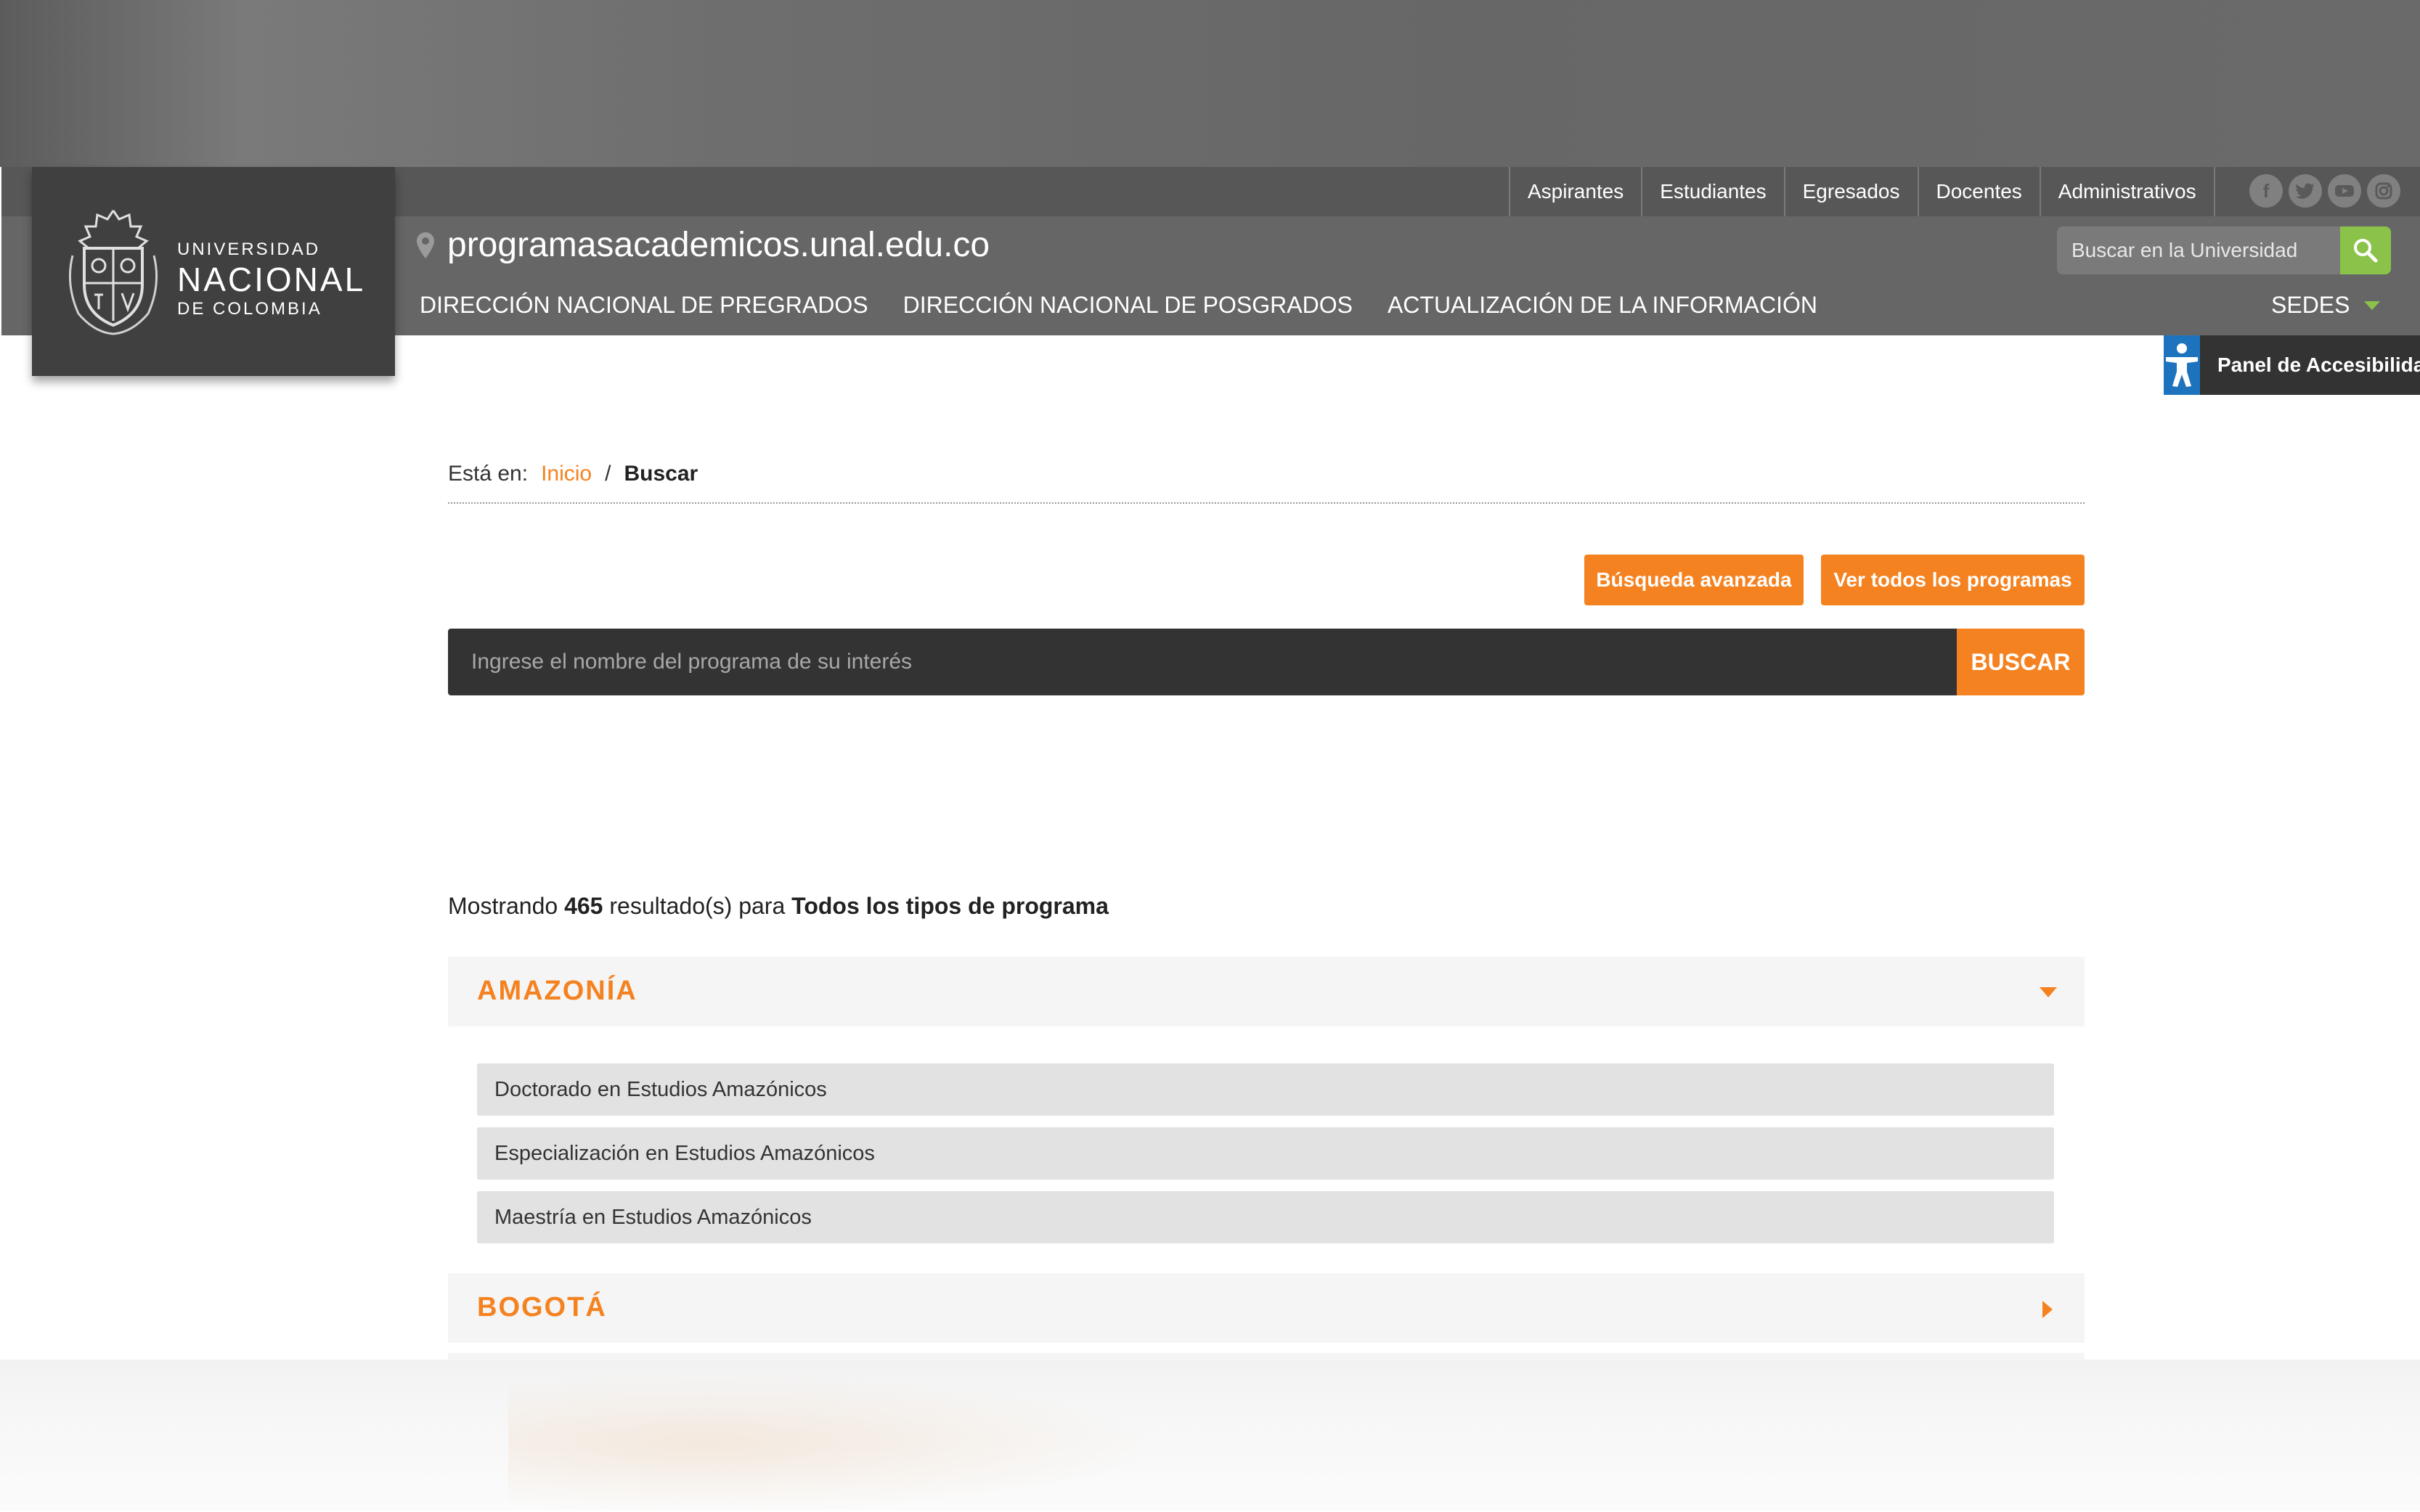 This screenshot has height=1512, width=2420. What do you see at coordinates (1266, 991) in the screenshot?
I see `section-header-amazonia: AMAZONÍA` at bounding box center [1266, 991].